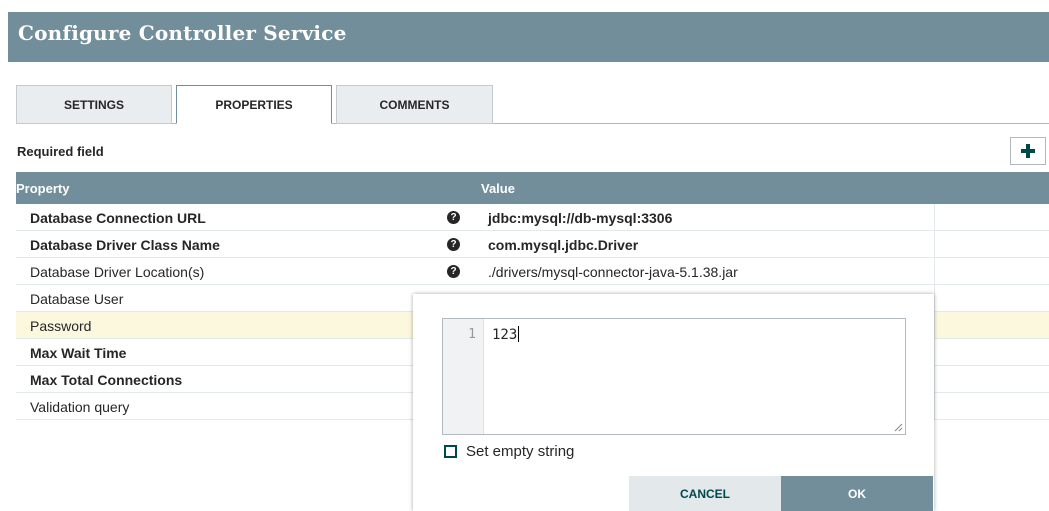 This screenshot has height=511, width=1049. I want to click on property-name: Database Connection URL, so click(118, 218).